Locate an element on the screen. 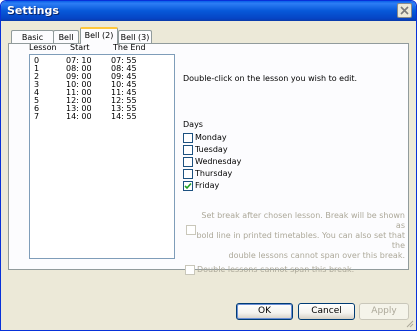 The width and height of the screenshot is (417, 331). close-icon is located at coordinates (404, 10).